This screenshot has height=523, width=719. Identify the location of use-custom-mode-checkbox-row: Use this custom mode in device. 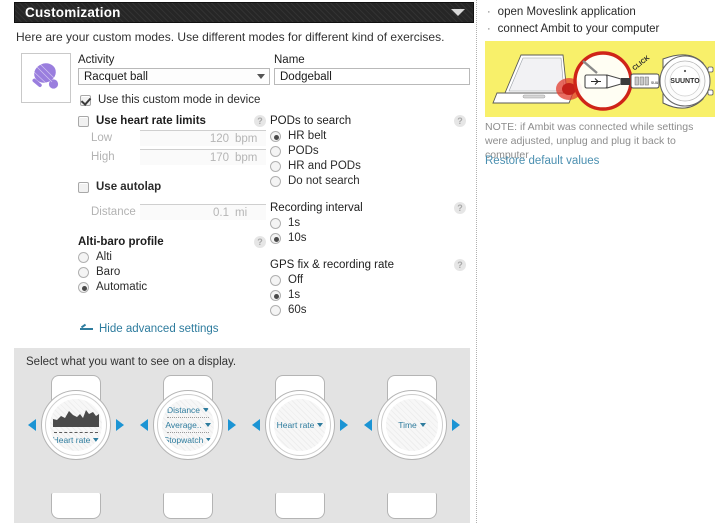
(170, 100).